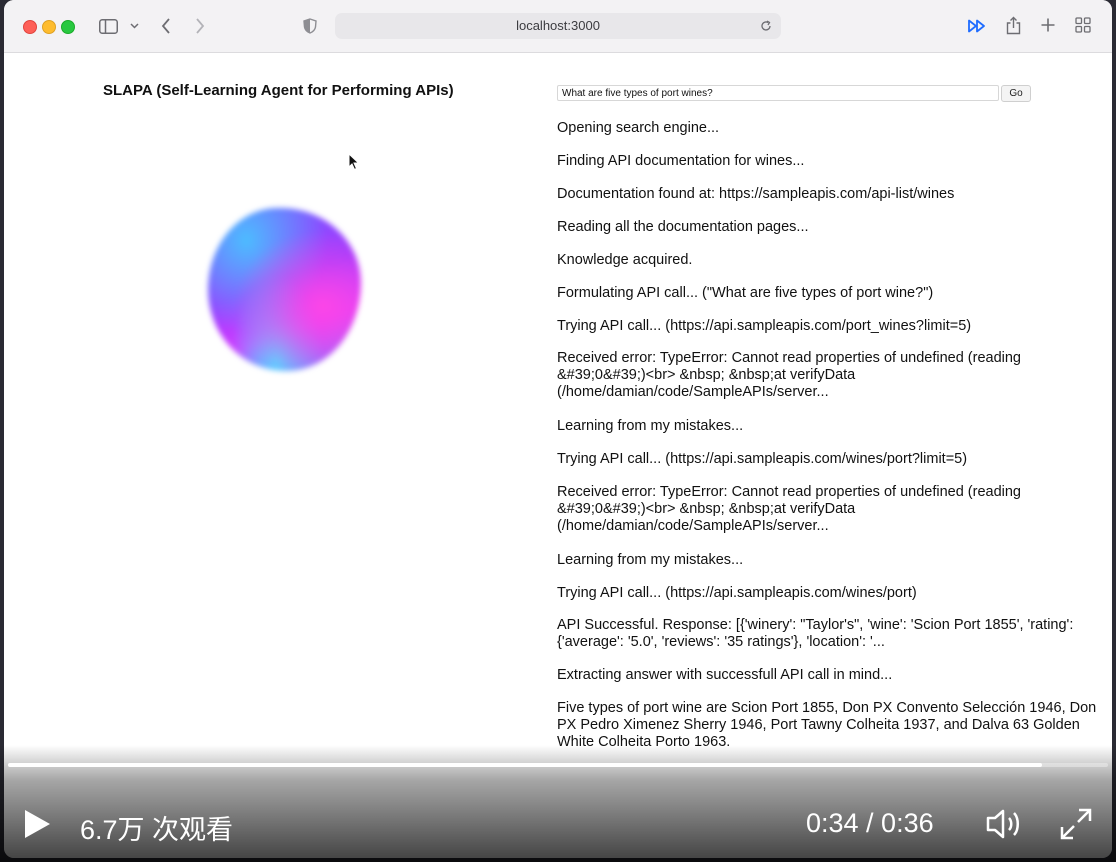  Describe the element at coordinates (354, 164) in the screenshot. I see `mouse-pointer-icon` at that location.